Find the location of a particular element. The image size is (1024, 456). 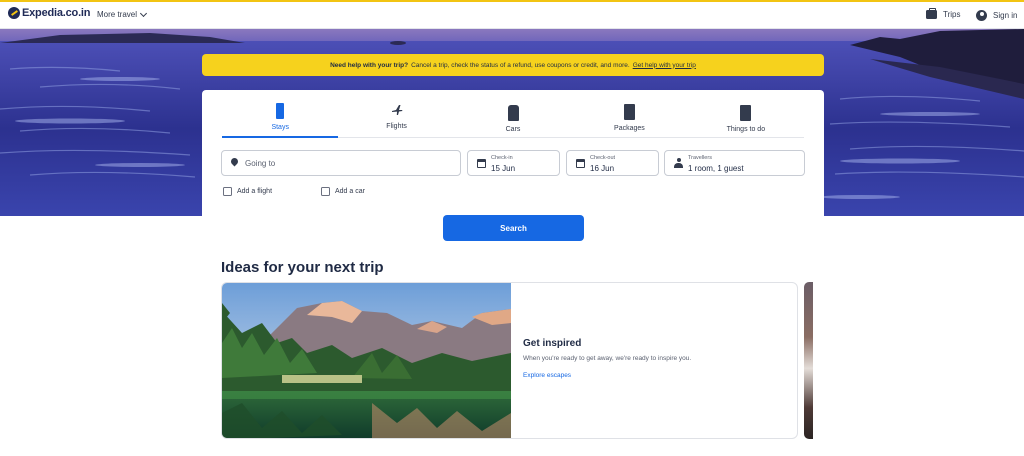

tab-flights: Flights is located at coordinates (396, 118).